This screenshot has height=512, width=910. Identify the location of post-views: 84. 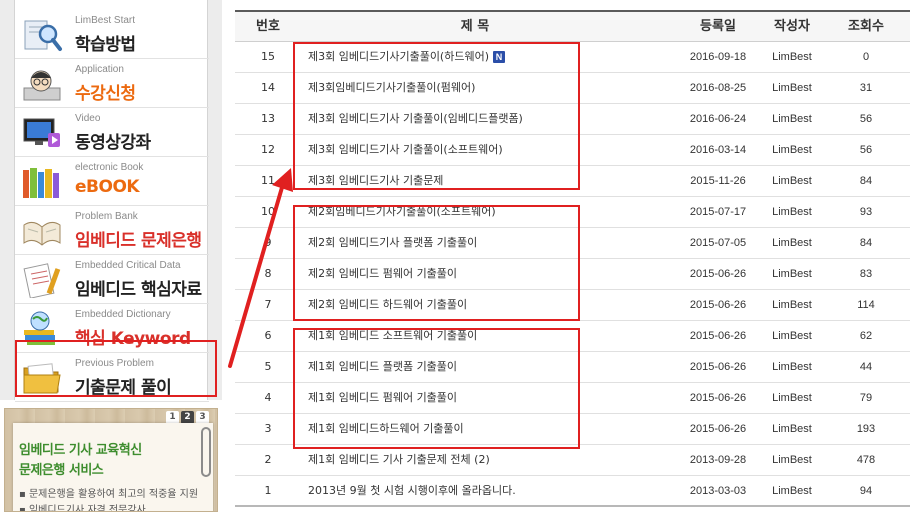
(866, 243).